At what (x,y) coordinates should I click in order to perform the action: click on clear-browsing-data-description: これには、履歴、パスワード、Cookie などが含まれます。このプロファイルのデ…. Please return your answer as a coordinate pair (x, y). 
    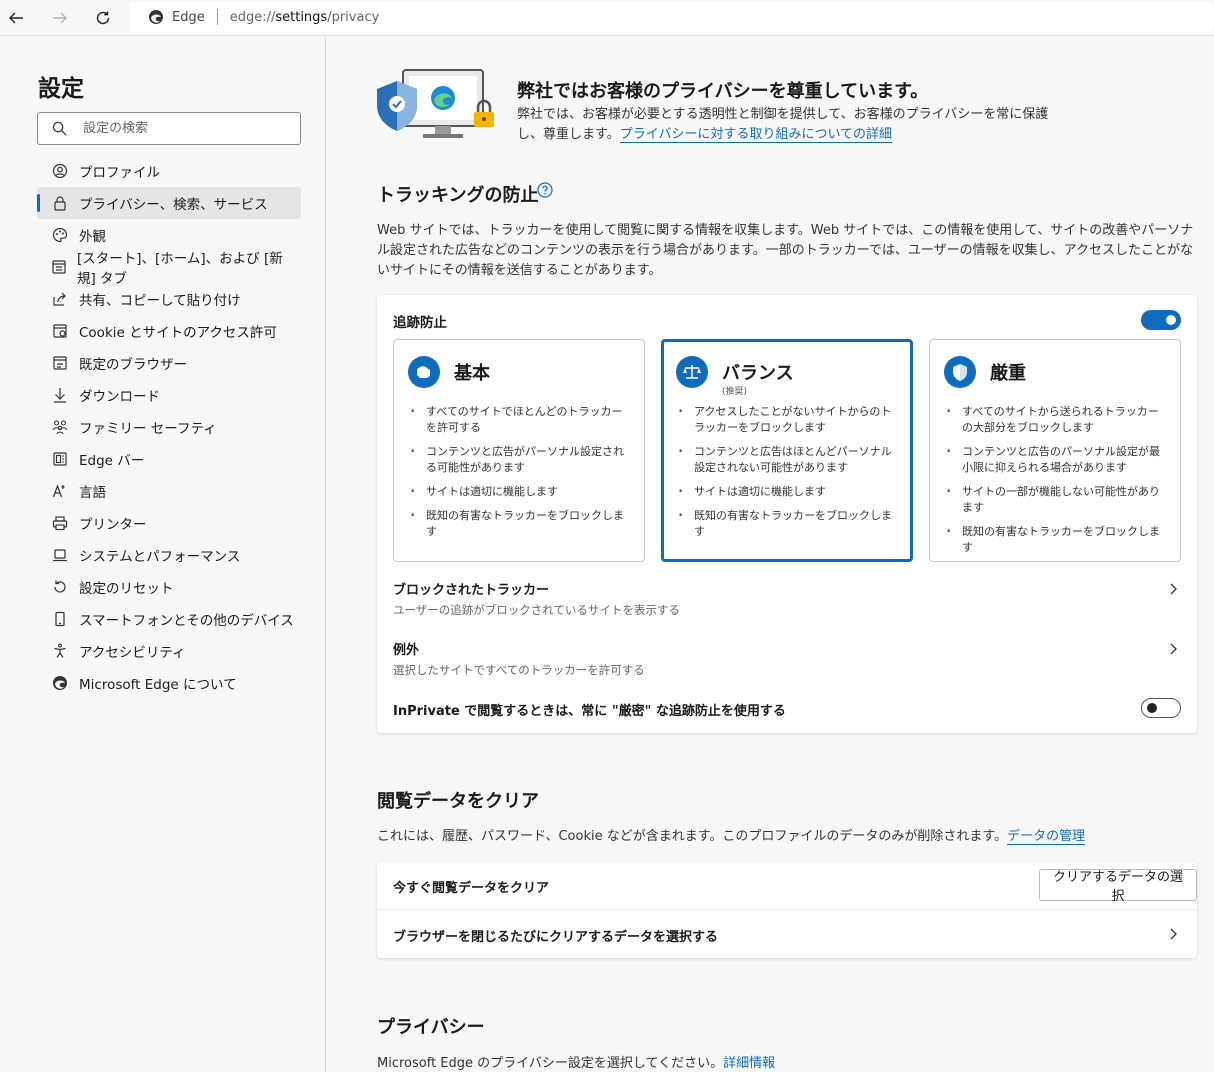
    Looking at the image, I should click on (731, 837).